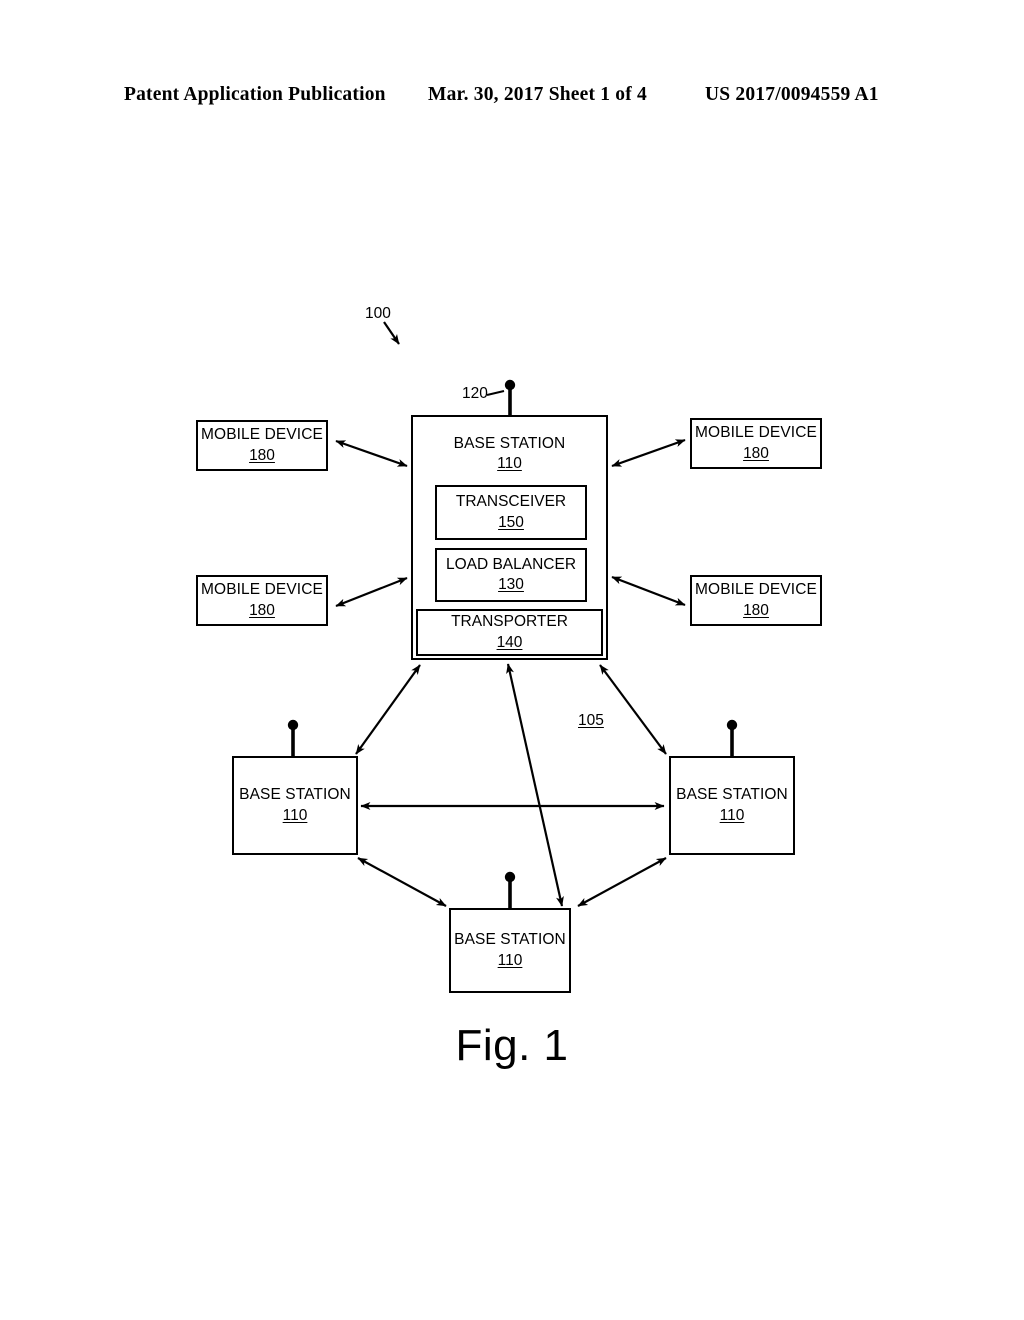 The height and width of the screenshot is (1320, 1024). What do you see at coordinates (512, 1045) in the screenshot?
I see `figure-caption: Fig. 1` at bounding box center [512, 1045].